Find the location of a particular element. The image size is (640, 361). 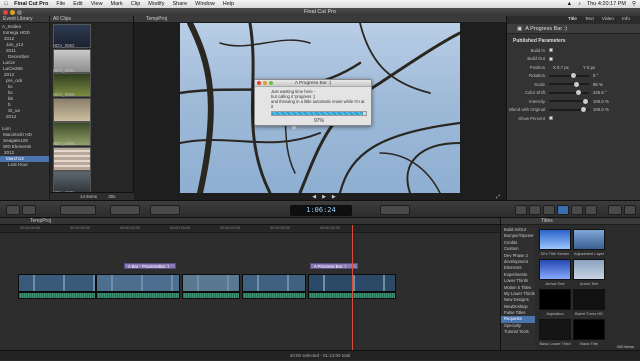

param-label: Color Shift is located at coordinates (534, 93).